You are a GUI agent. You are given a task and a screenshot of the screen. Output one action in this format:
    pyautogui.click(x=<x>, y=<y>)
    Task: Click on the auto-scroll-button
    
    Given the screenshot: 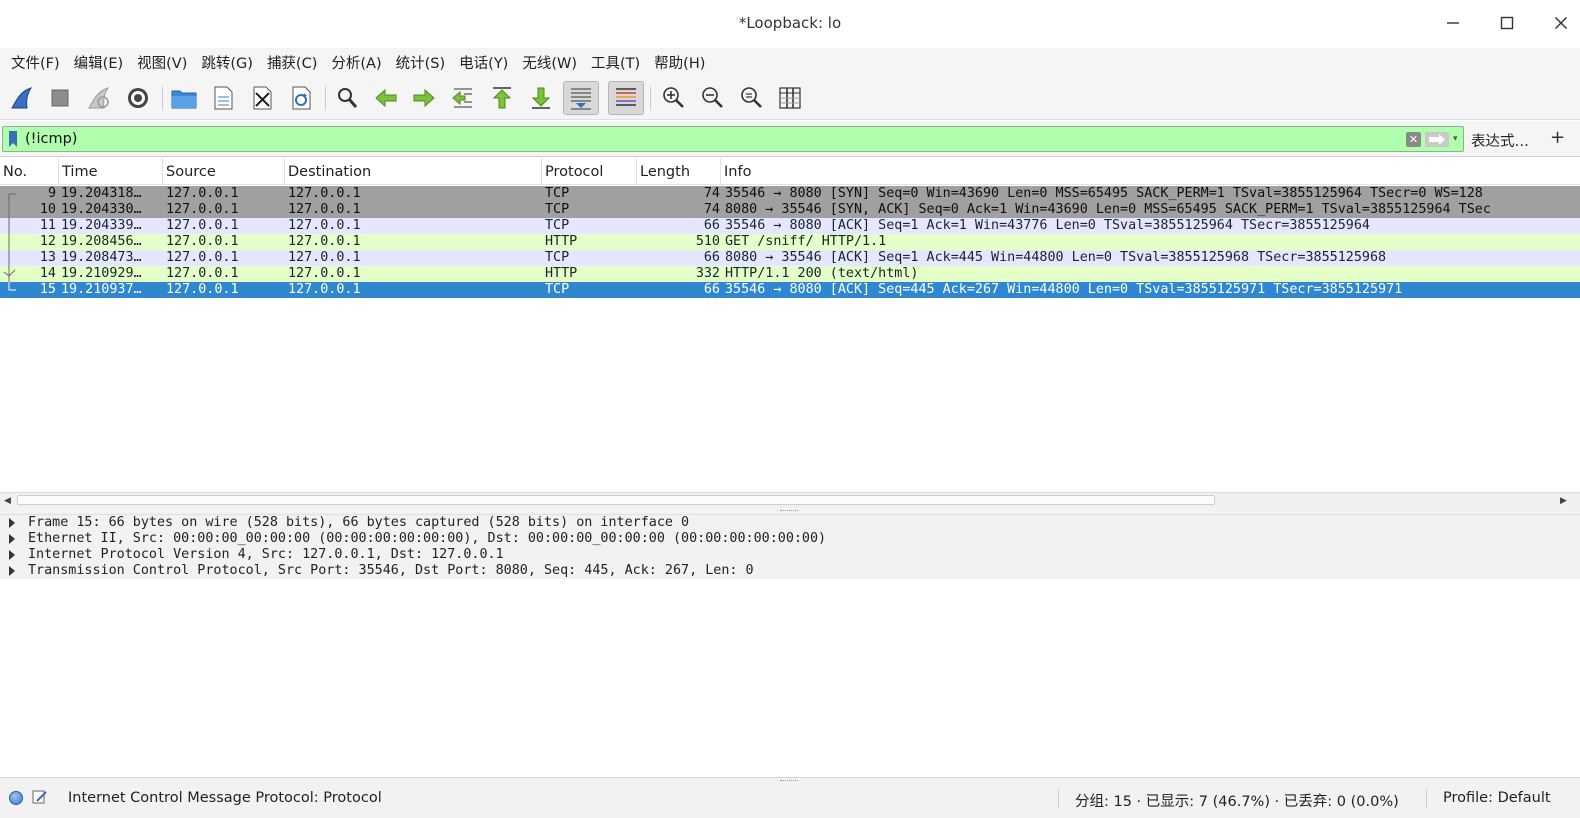 What is the action you would take?
    pyautogui.click(x=581, y=98)
    